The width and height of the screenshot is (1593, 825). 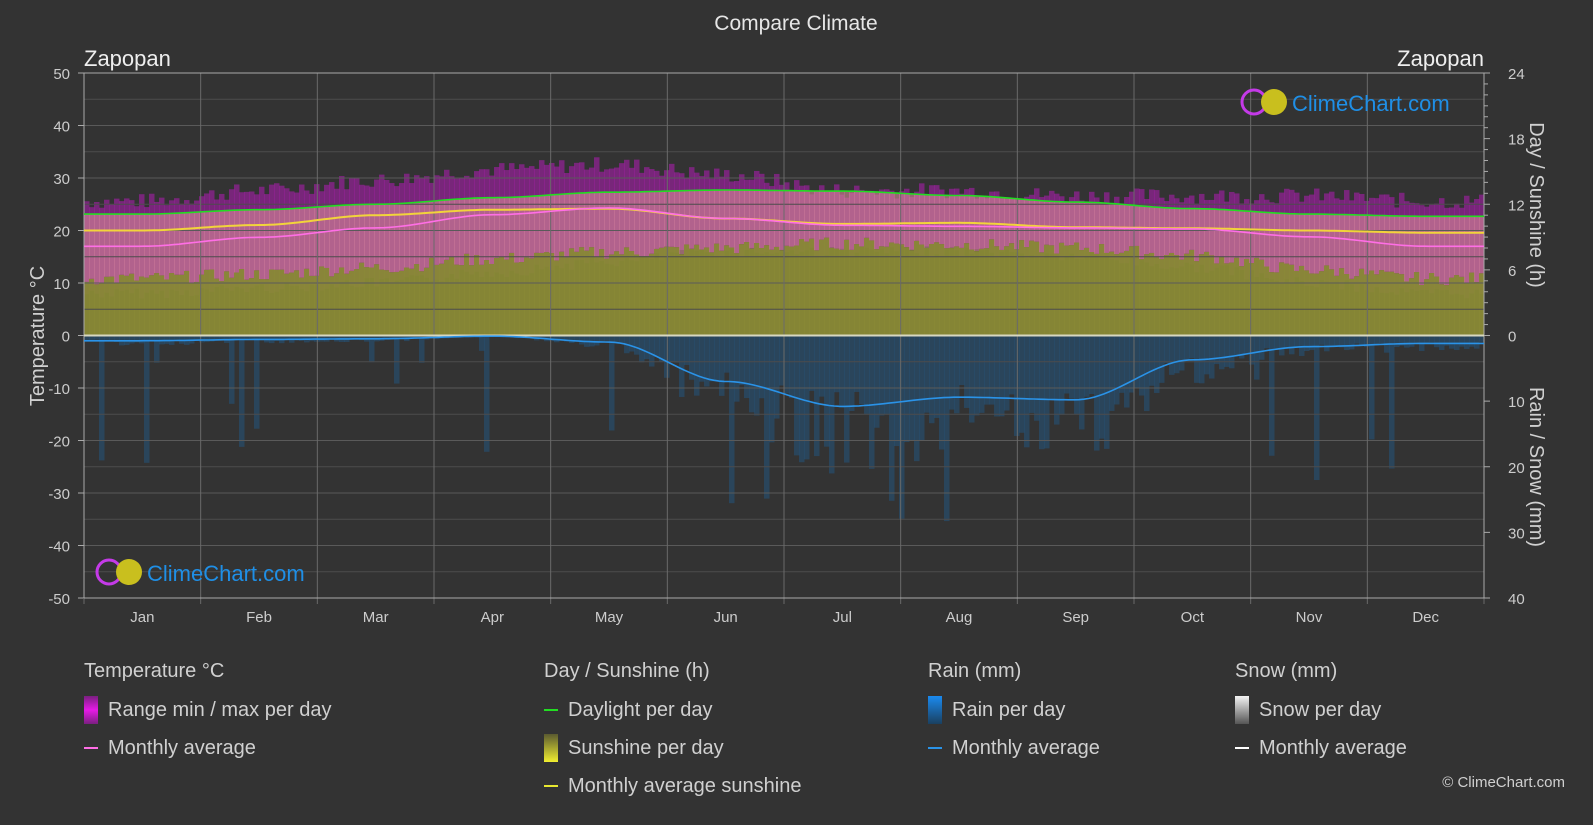 I want to click on x-tick-label: May, so click(x=609, y=617).